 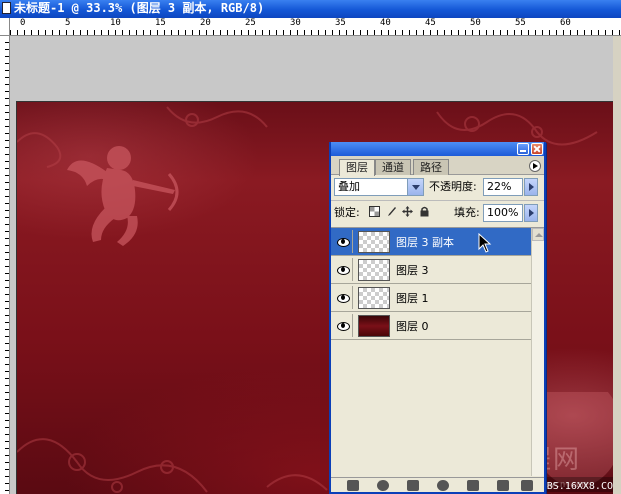 I want to click on link-layers-icon, so click(x=353, y=485).